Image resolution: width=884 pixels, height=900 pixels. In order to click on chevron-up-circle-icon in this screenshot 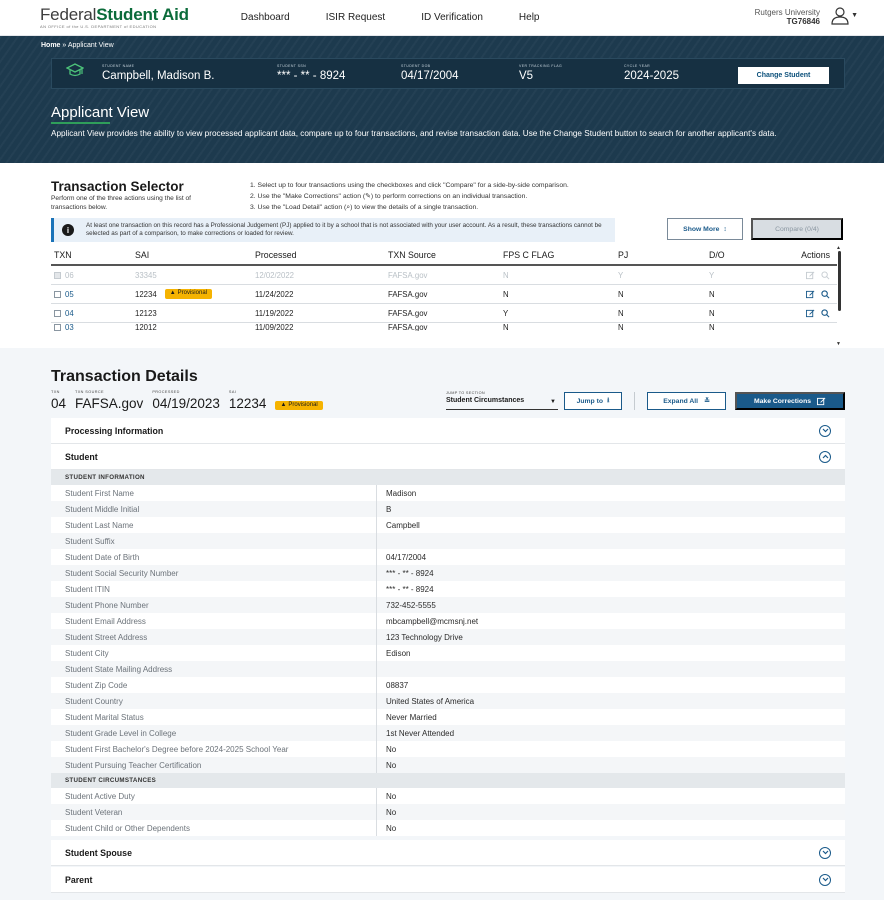, I will do `click(825, 456)`.